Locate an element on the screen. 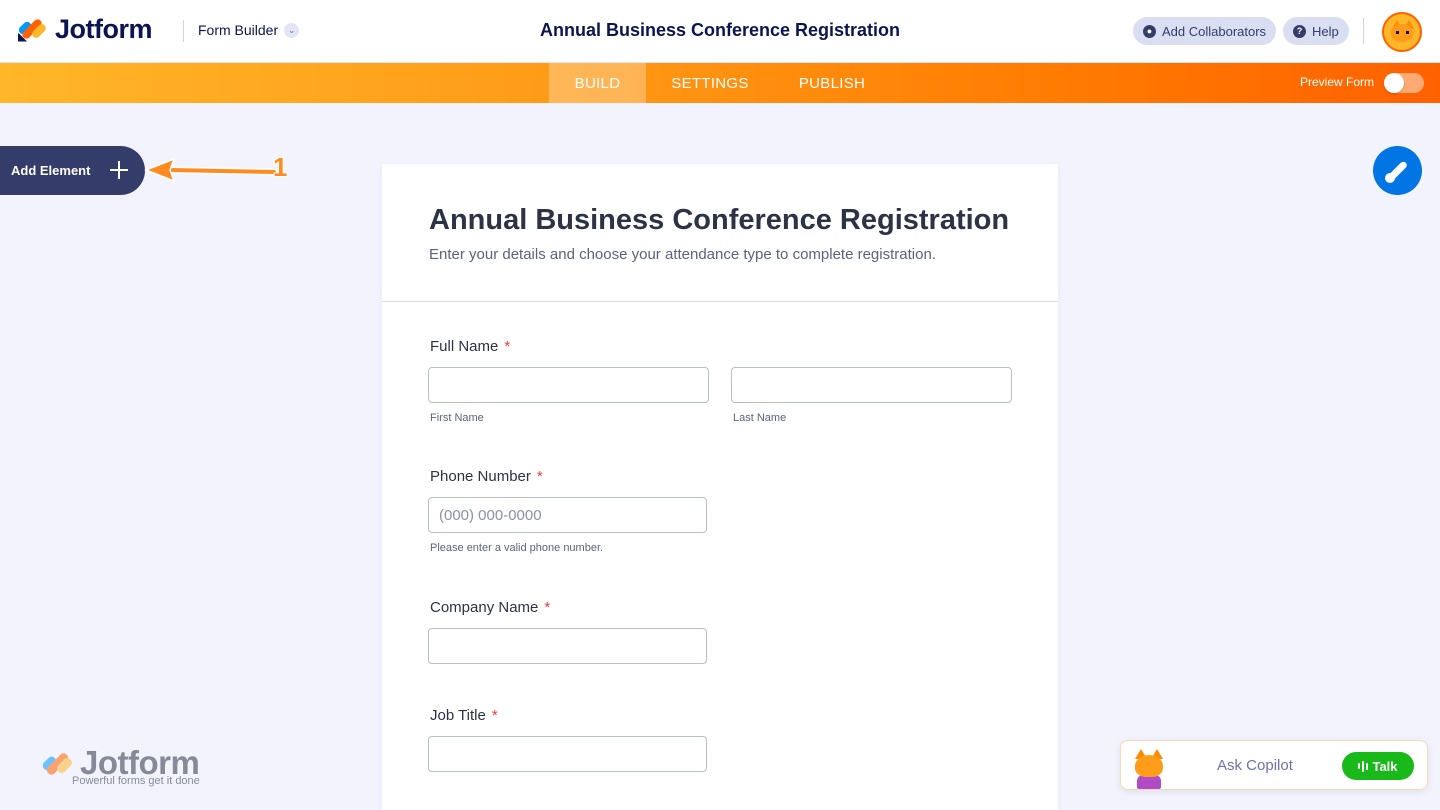  job-title-input is located at coordinates (567, 754).